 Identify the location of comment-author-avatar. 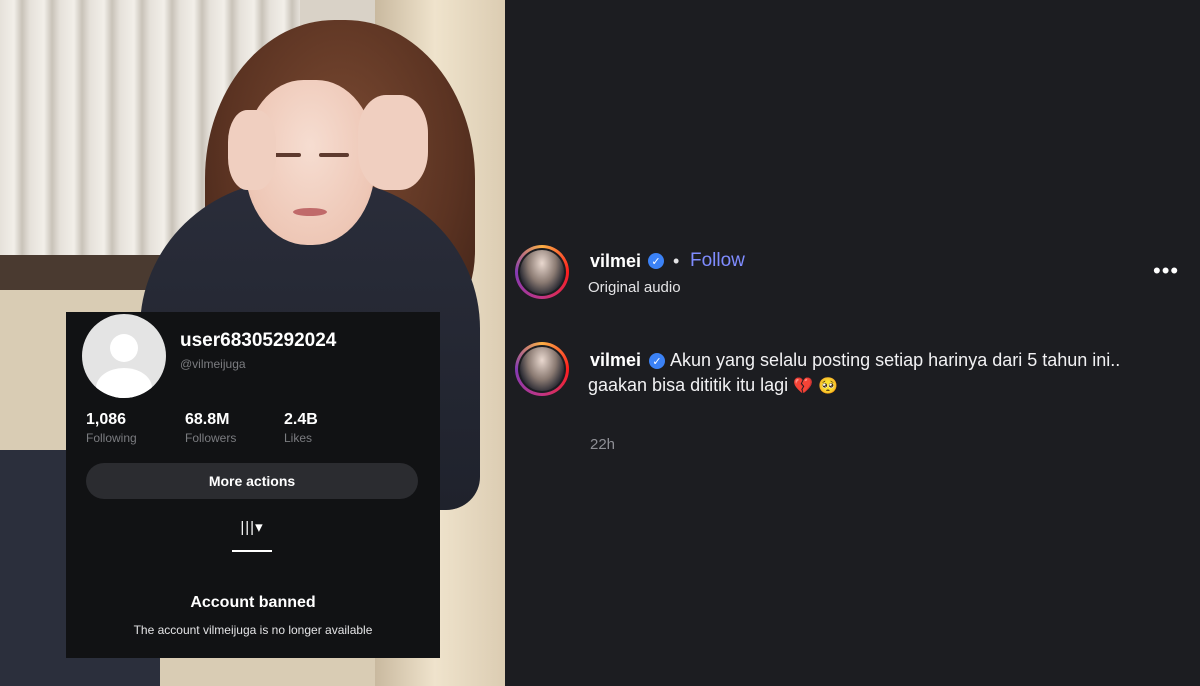
(542, 369).